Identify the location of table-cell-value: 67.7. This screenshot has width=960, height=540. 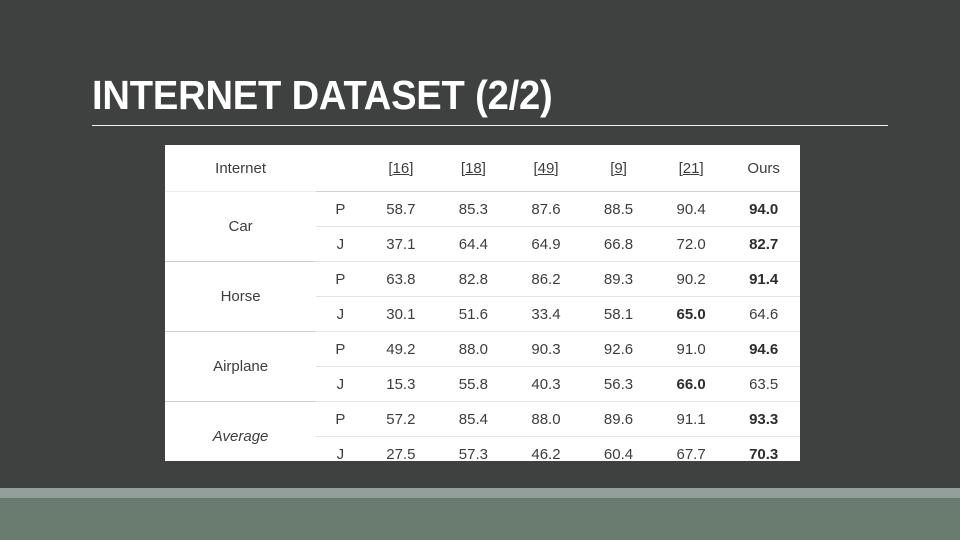
(691, 454).